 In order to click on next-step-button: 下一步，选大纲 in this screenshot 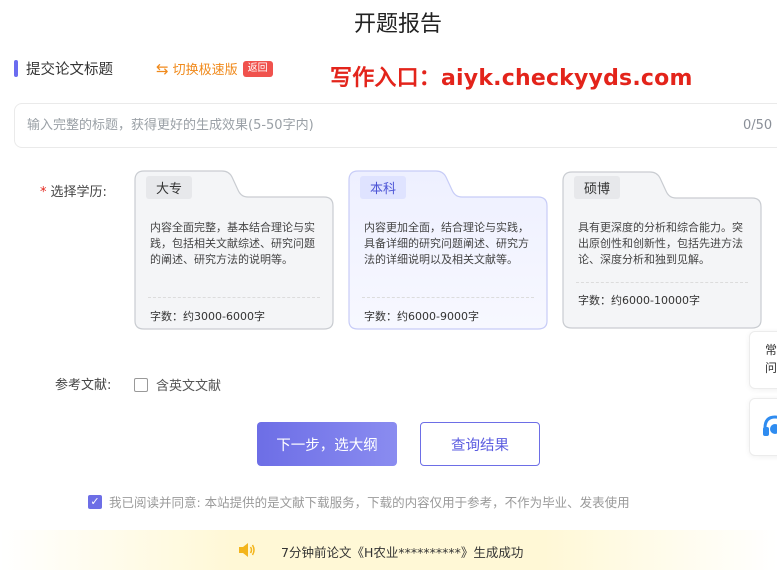, I will do `click(327, 444)`.